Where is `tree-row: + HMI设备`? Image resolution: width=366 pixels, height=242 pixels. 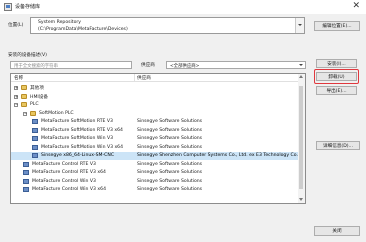
tree-row: + HMI设备 is located at coordinates (155, 97).